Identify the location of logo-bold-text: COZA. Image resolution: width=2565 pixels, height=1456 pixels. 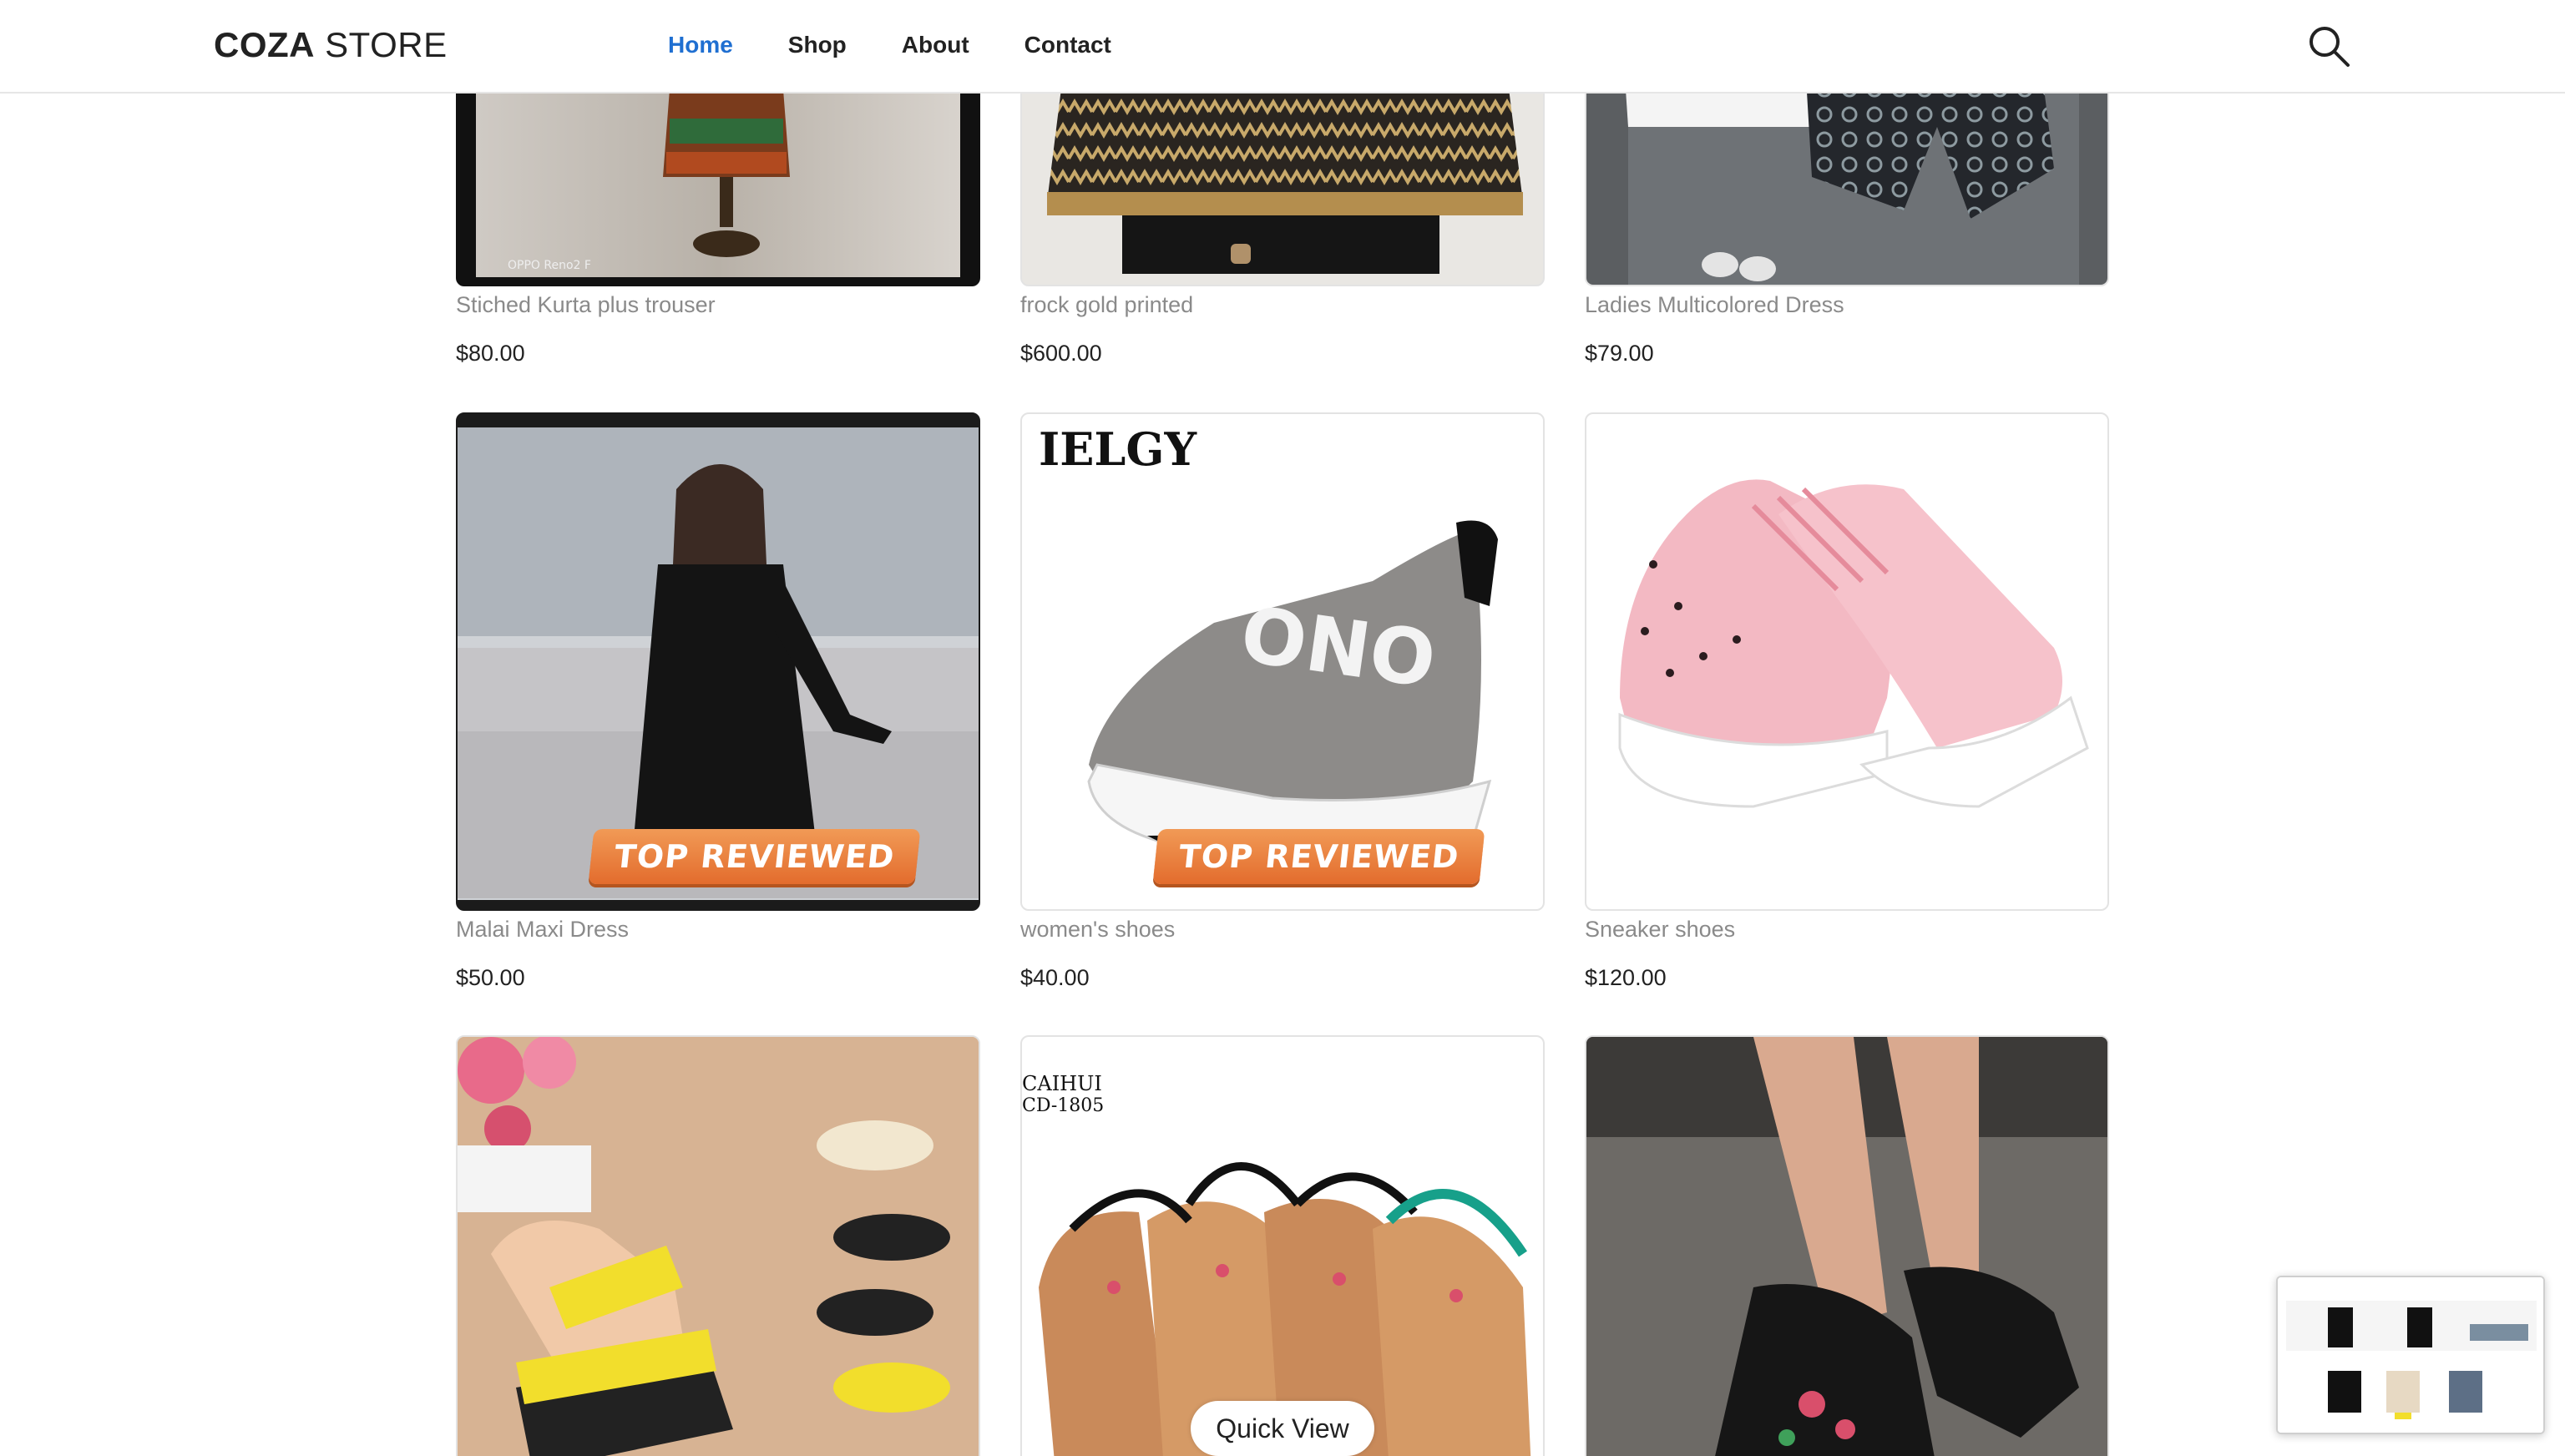
(264, 44).